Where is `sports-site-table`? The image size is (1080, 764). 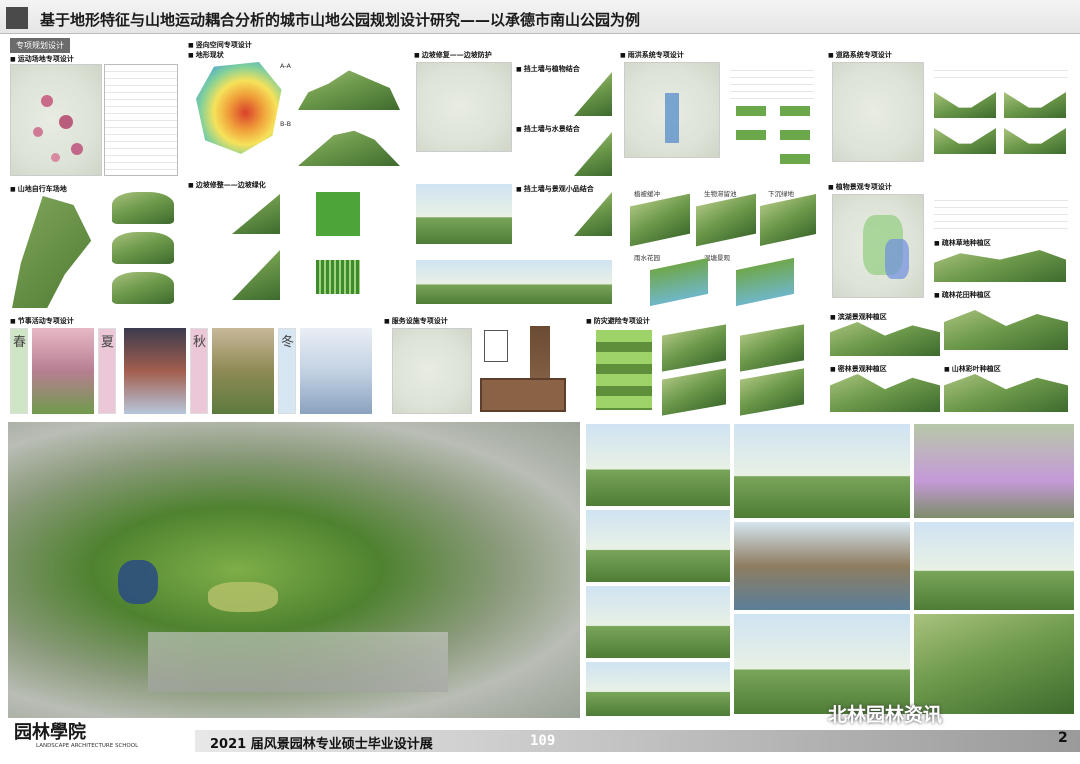 sports-site-table is located at coordinates (141, 120).